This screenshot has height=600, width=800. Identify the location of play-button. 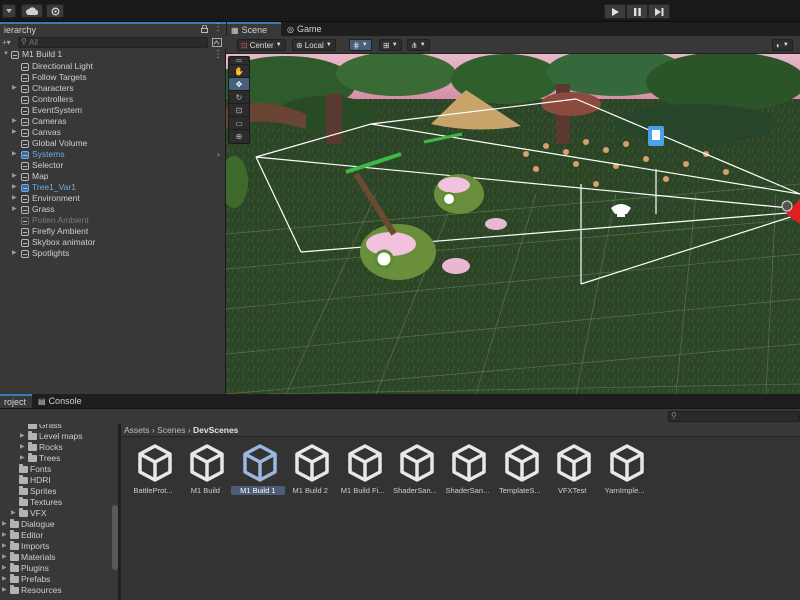
(615, 11).